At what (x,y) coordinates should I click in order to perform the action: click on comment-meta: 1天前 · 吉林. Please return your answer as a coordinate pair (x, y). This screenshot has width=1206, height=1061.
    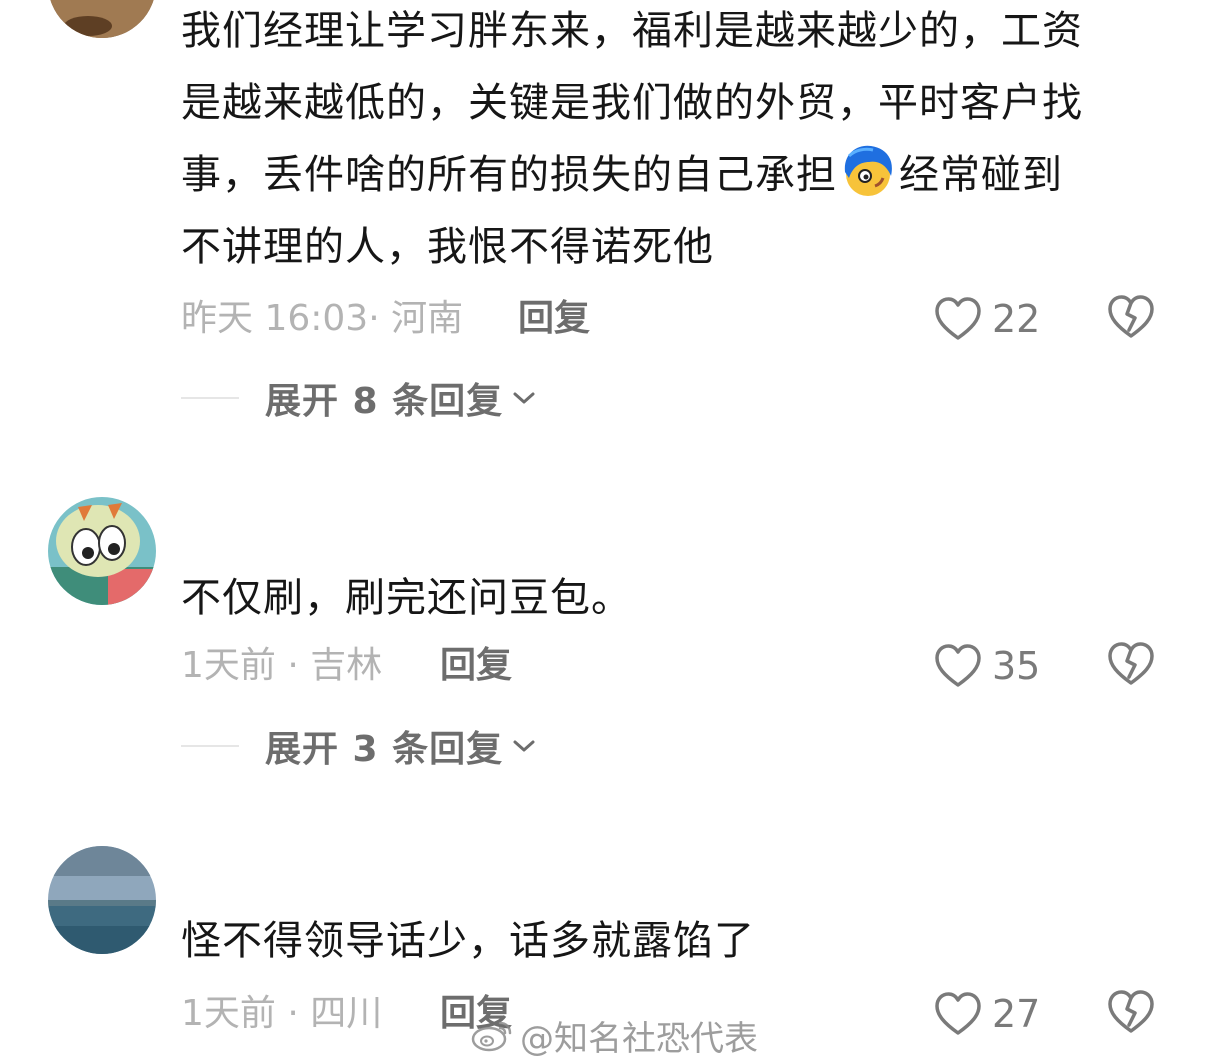
    Looking at the image, I should click on (281, 666).